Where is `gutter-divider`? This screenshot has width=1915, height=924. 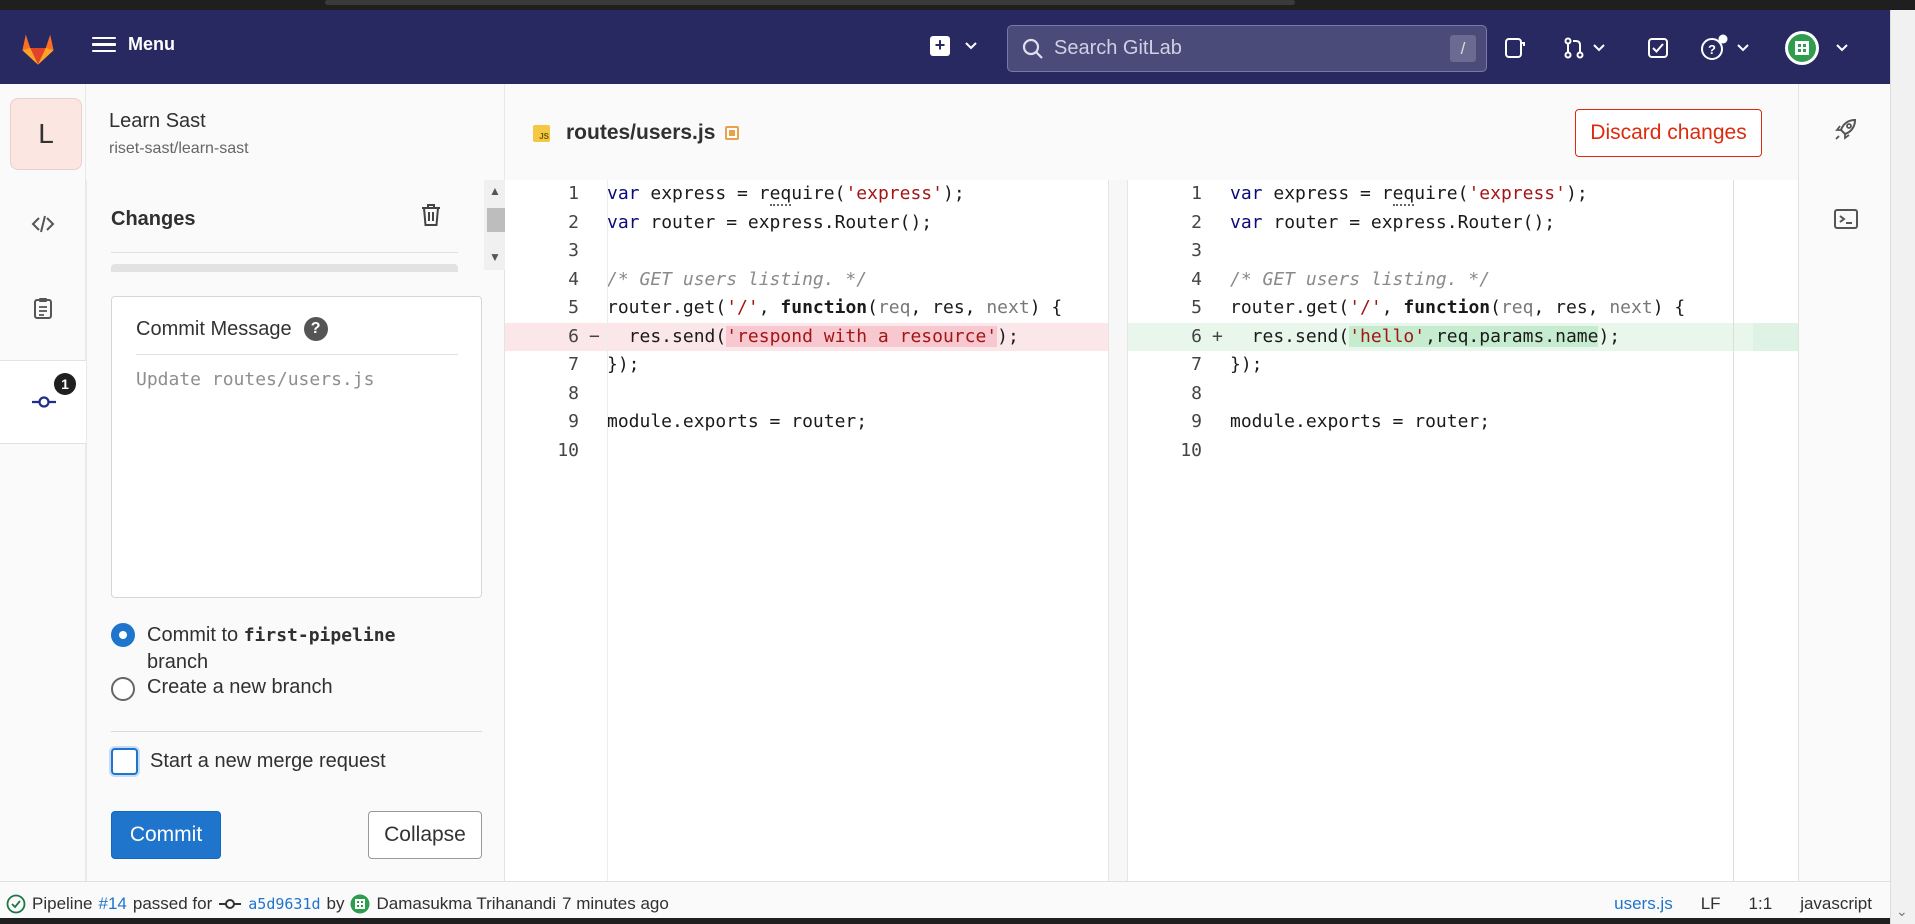
gutter-divider is located at coordinates (607, 530).